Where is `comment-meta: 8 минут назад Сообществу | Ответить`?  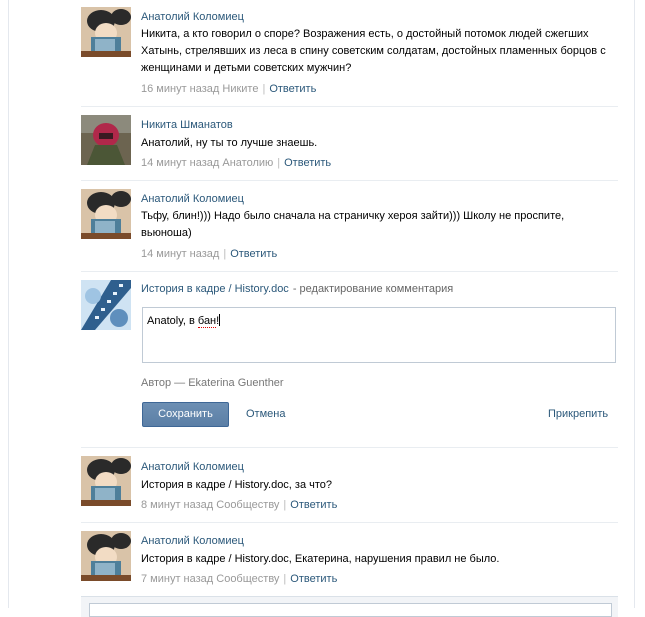 comment-meta: 8 минут назад Сообществу | Ответить is located at coordinates (239, 505).